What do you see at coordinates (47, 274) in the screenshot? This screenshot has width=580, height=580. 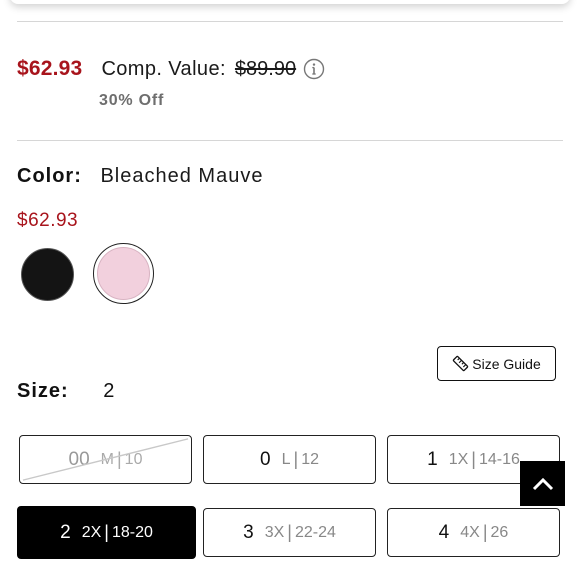 I see `color-swatch-black` at bounding box center [47, 274].